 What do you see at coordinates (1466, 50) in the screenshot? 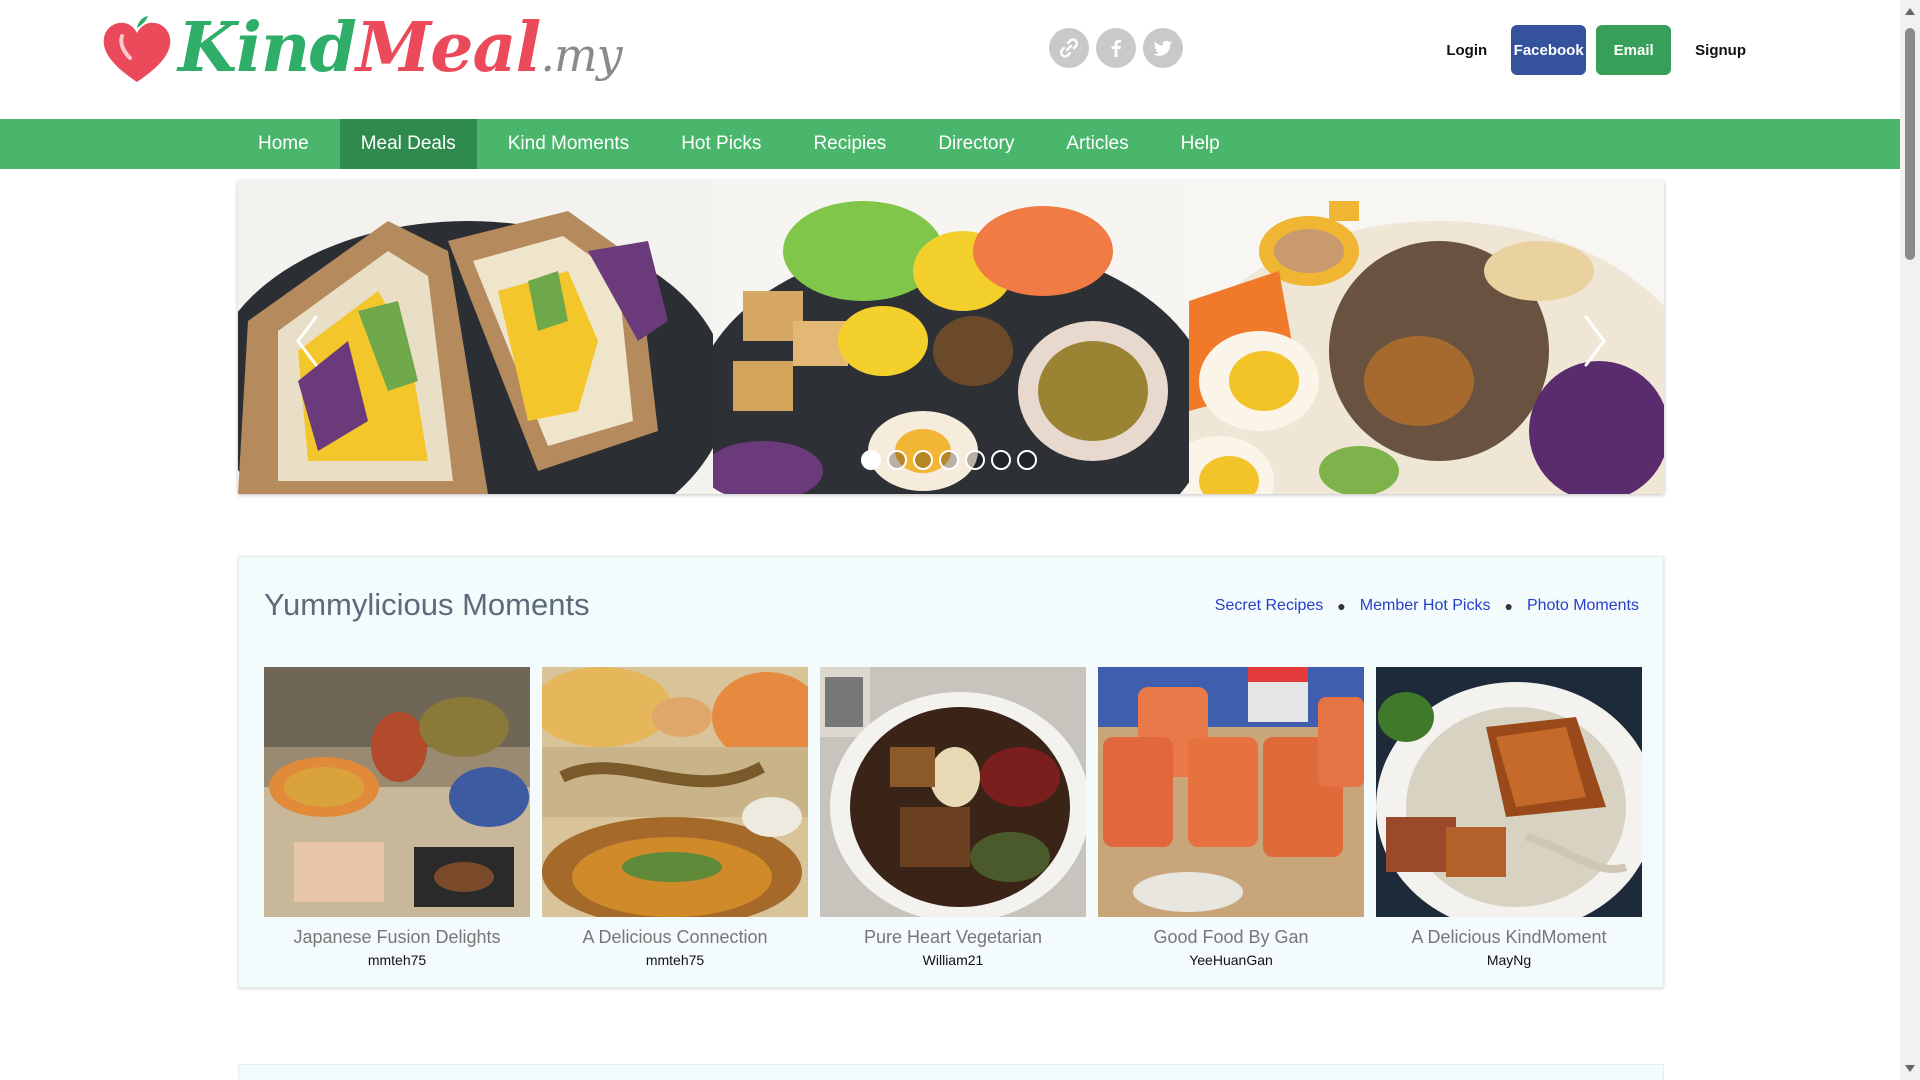
I see `login-link: Login` at bounding box center [1466, 50].